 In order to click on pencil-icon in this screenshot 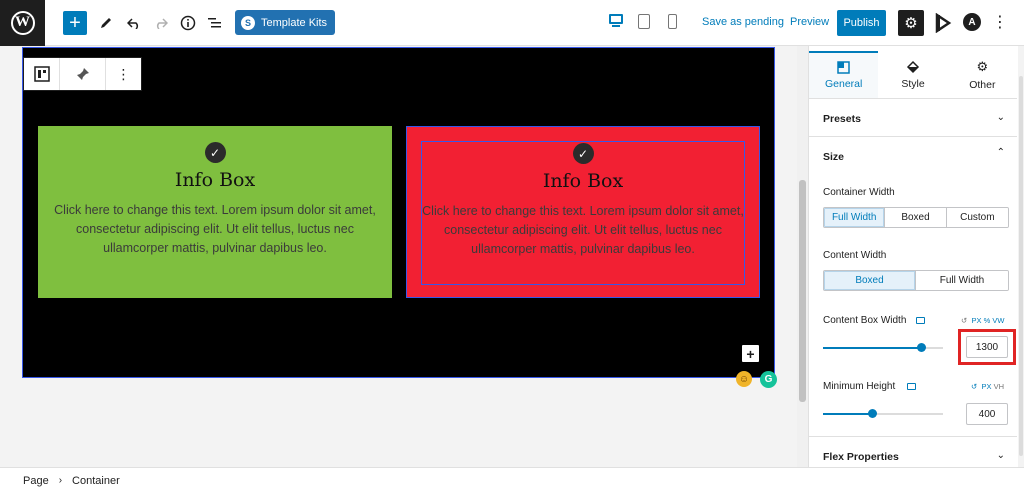, I will do `click(106, 23)`.